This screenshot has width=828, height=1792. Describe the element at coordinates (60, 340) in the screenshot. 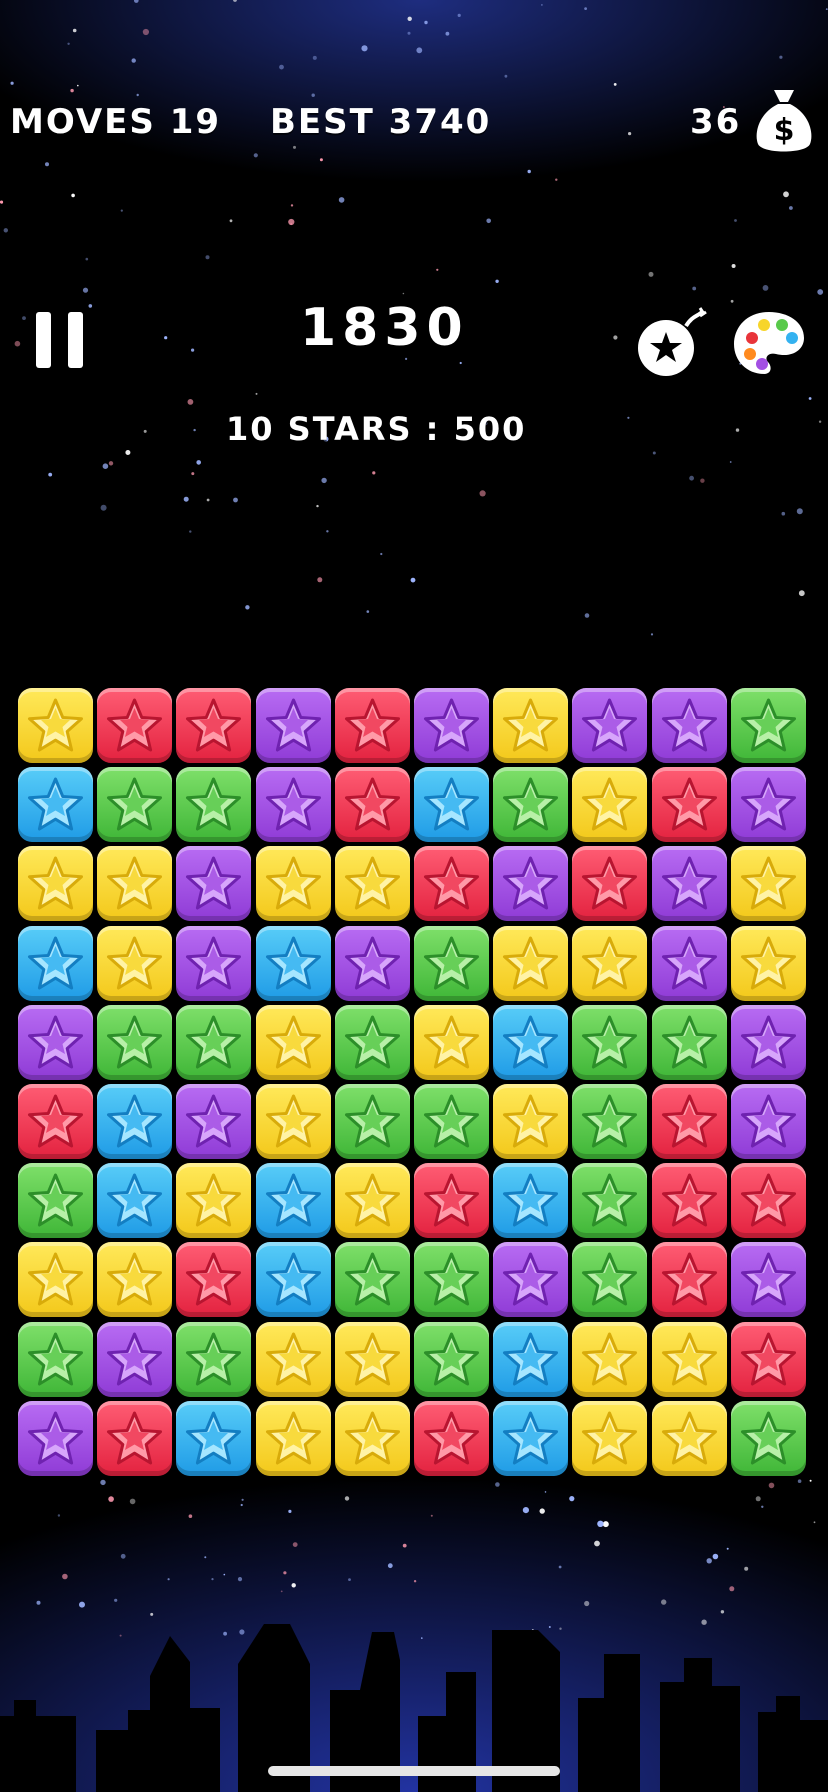

I see `pause-button` at that location.